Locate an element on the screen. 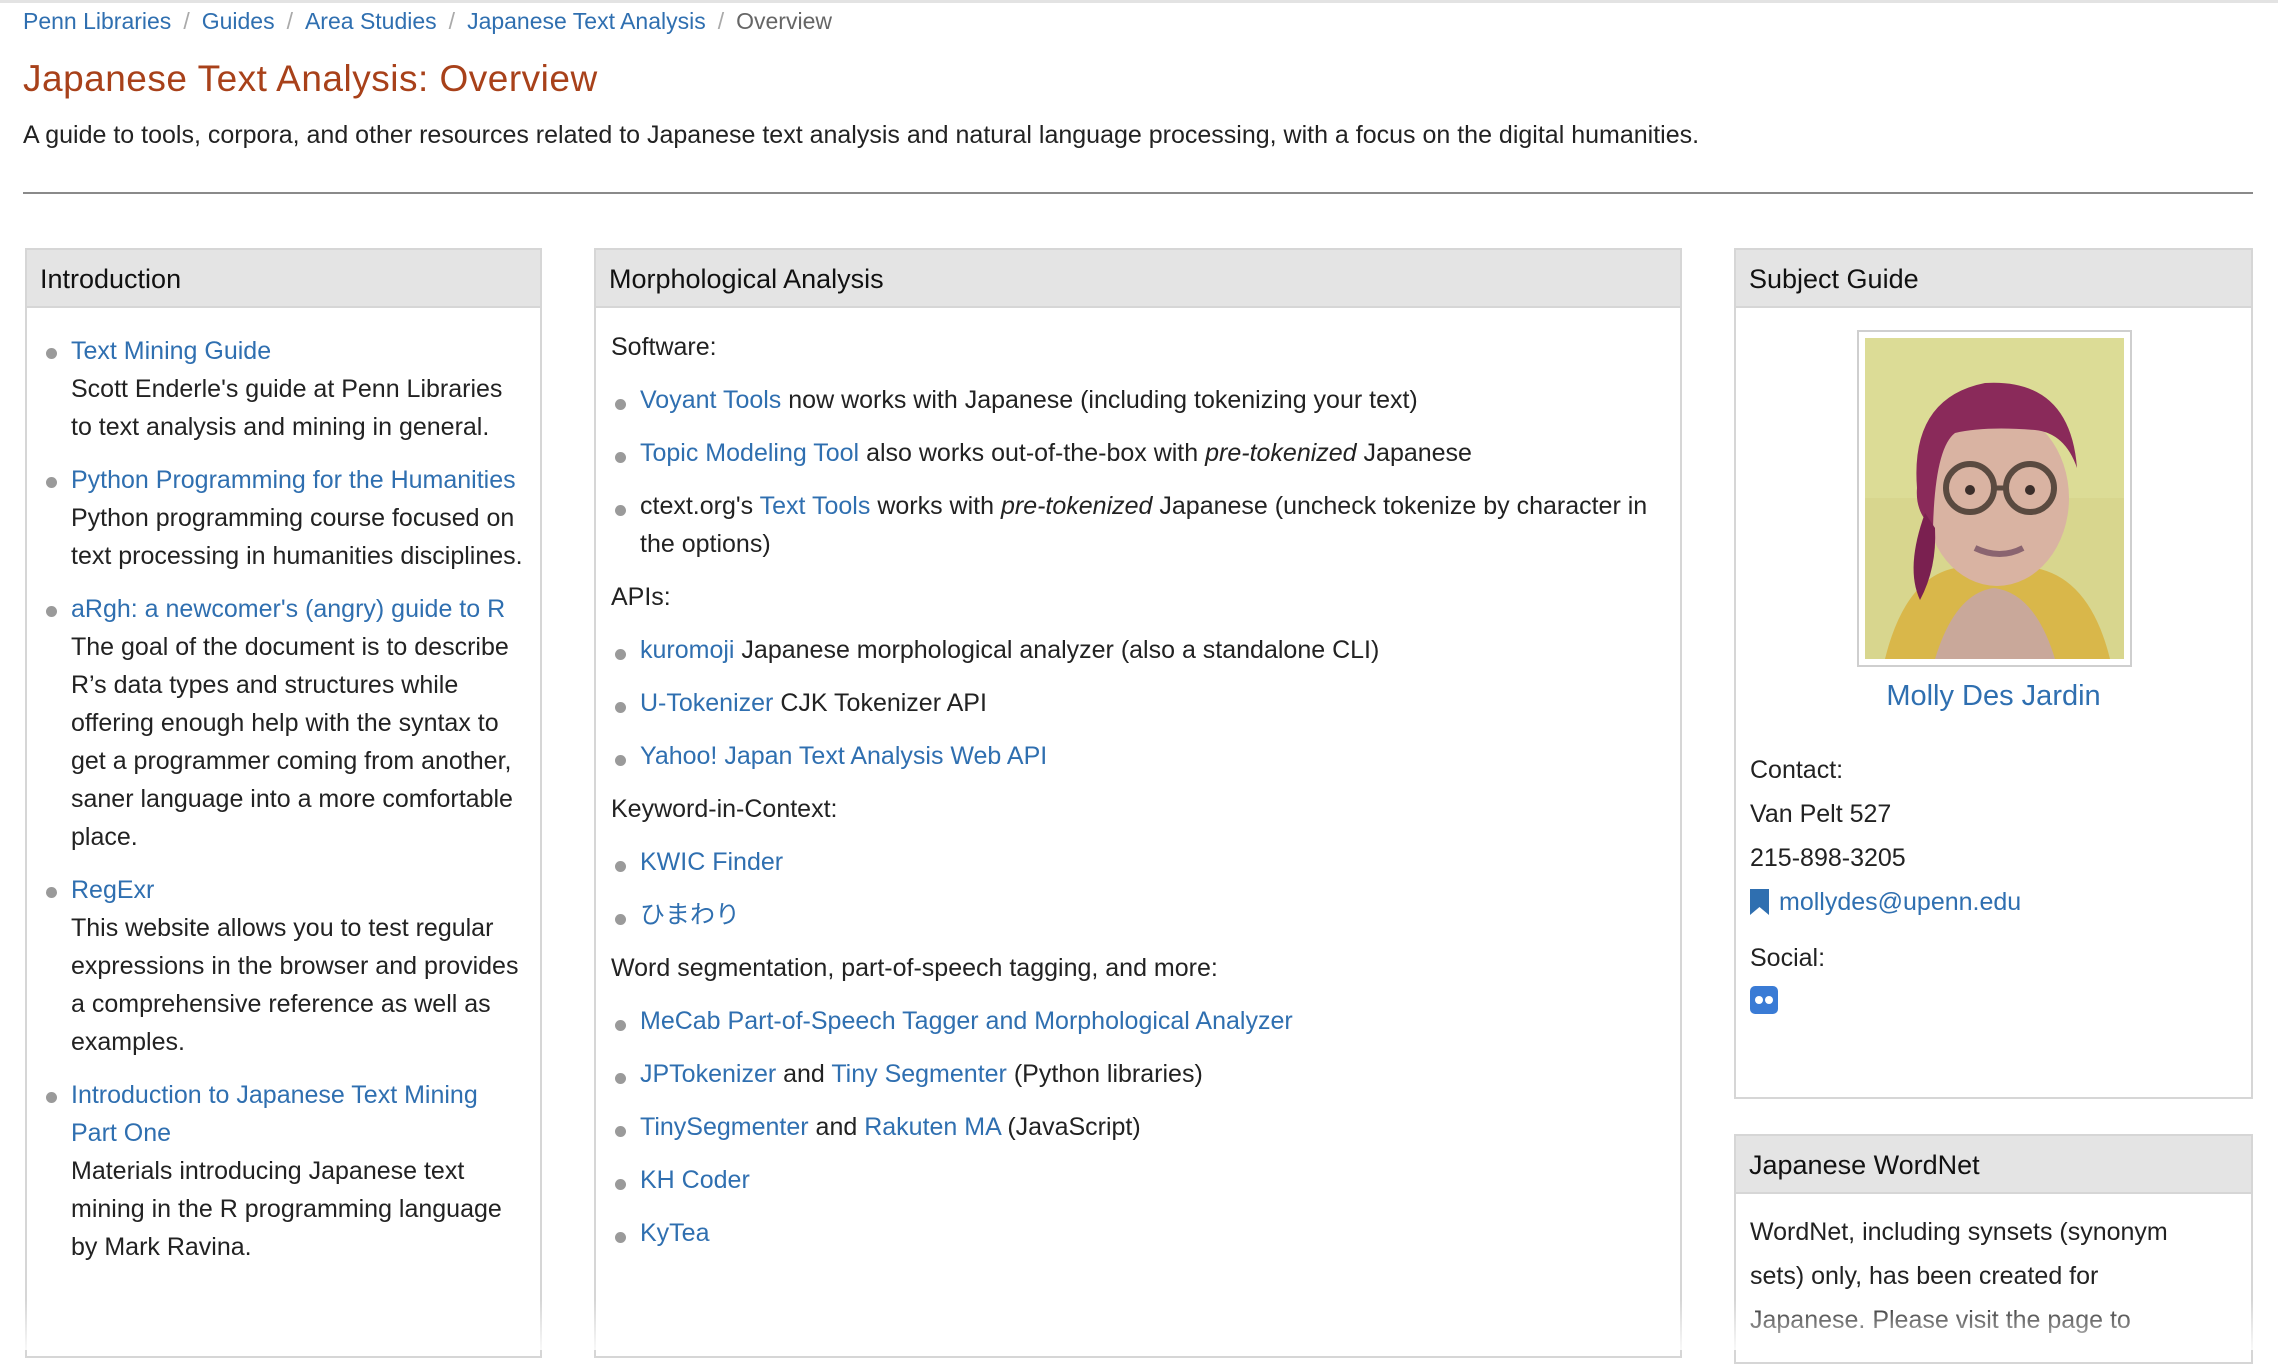  link-jptokenizer: JPTokenizer is located at coordinates (708, 1074).